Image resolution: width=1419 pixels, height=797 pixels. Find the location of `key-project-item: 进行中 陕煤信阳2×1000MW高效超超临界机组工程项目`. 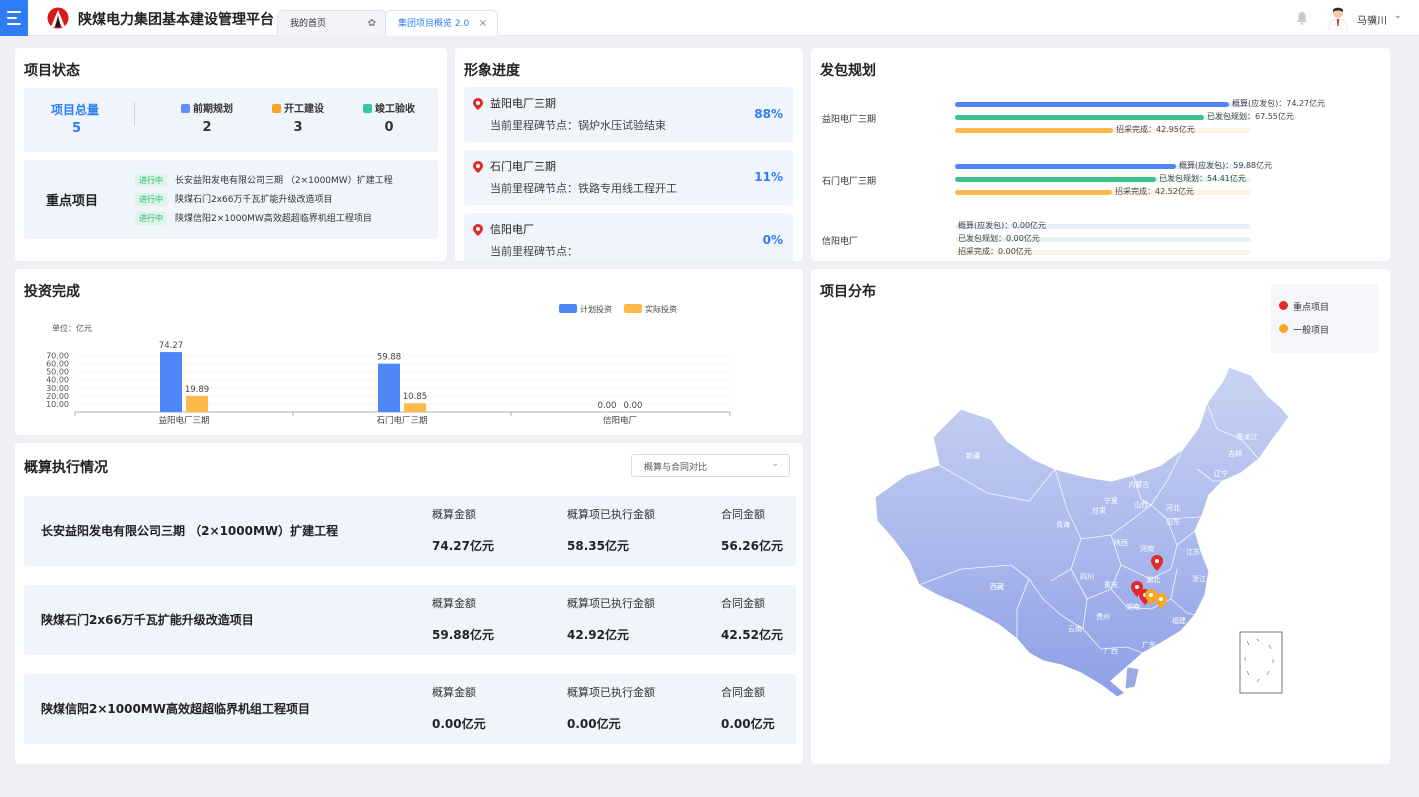

key-project-item: 进行中 陕煤信阳2×1000MW高效超超临界机组工程项目 is located at coordinates (253, 218).